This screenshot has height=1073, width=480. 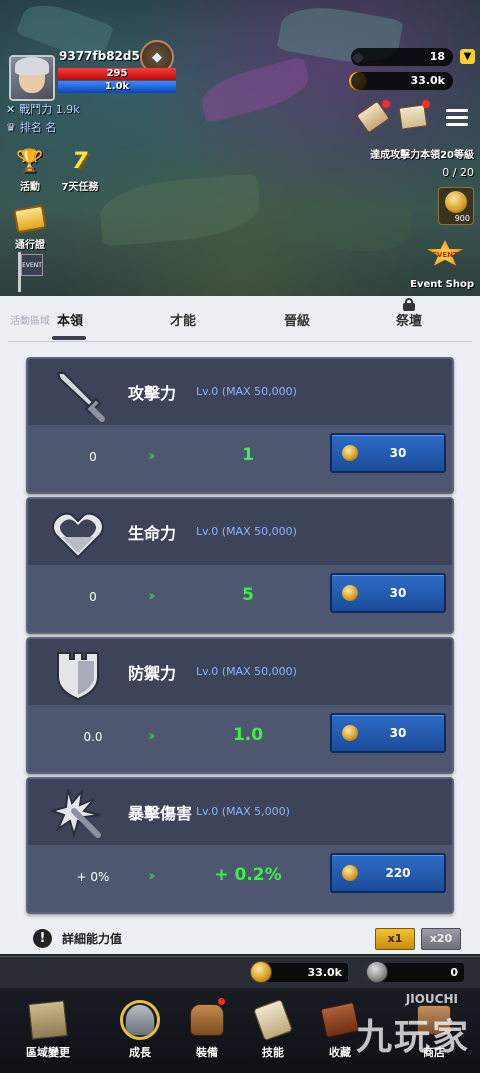 I want to click on nav-area-change: 區域變更, so click(x=48, y=1027).